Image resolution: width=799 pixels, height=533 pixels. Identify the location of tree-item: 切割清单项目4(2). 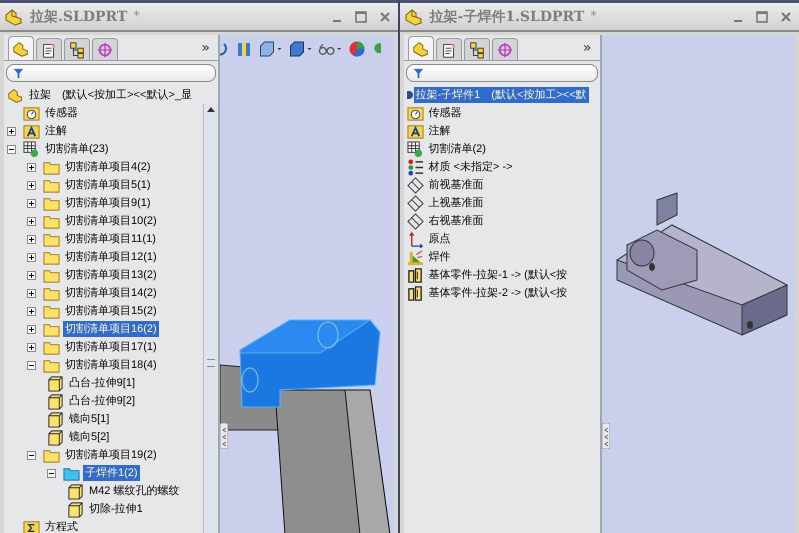
(108, 167).